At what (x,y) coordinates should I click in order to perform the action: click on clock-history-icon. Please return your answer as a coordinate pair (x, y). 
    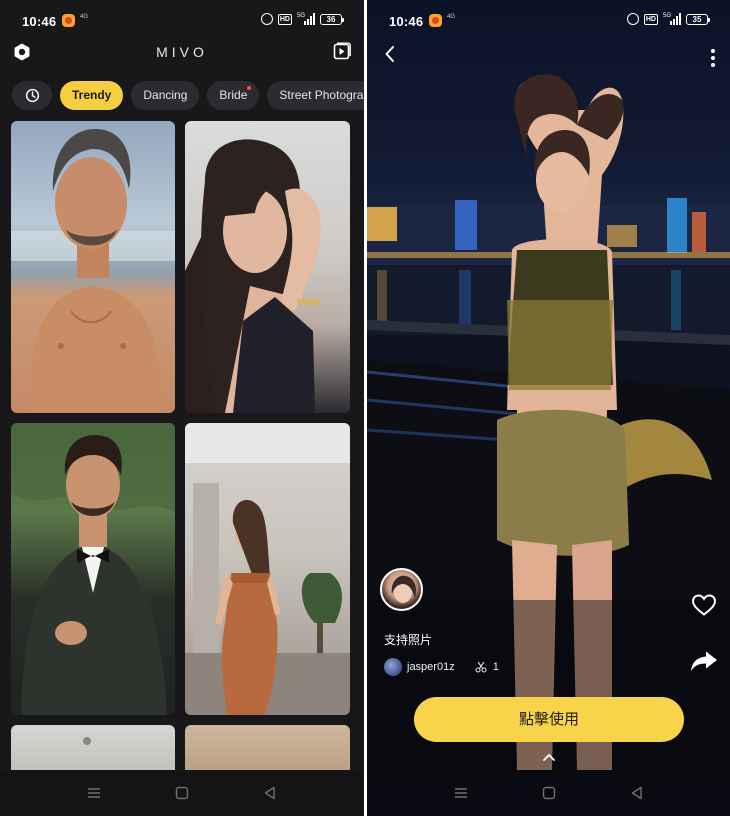
    Looking at the image, I should click on (32, 95).